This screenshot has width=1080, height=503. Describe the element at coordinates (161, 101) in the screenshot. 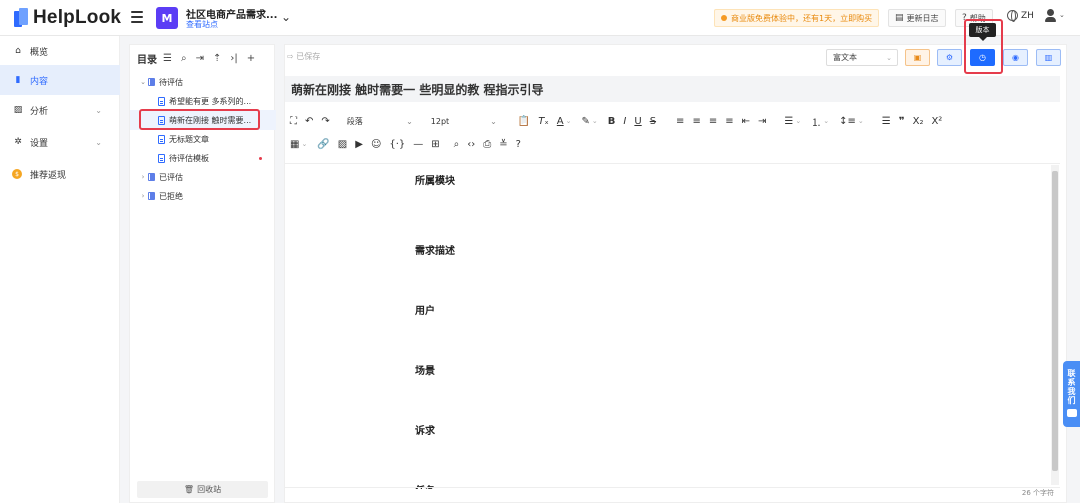

I see `document-icon` at that location.